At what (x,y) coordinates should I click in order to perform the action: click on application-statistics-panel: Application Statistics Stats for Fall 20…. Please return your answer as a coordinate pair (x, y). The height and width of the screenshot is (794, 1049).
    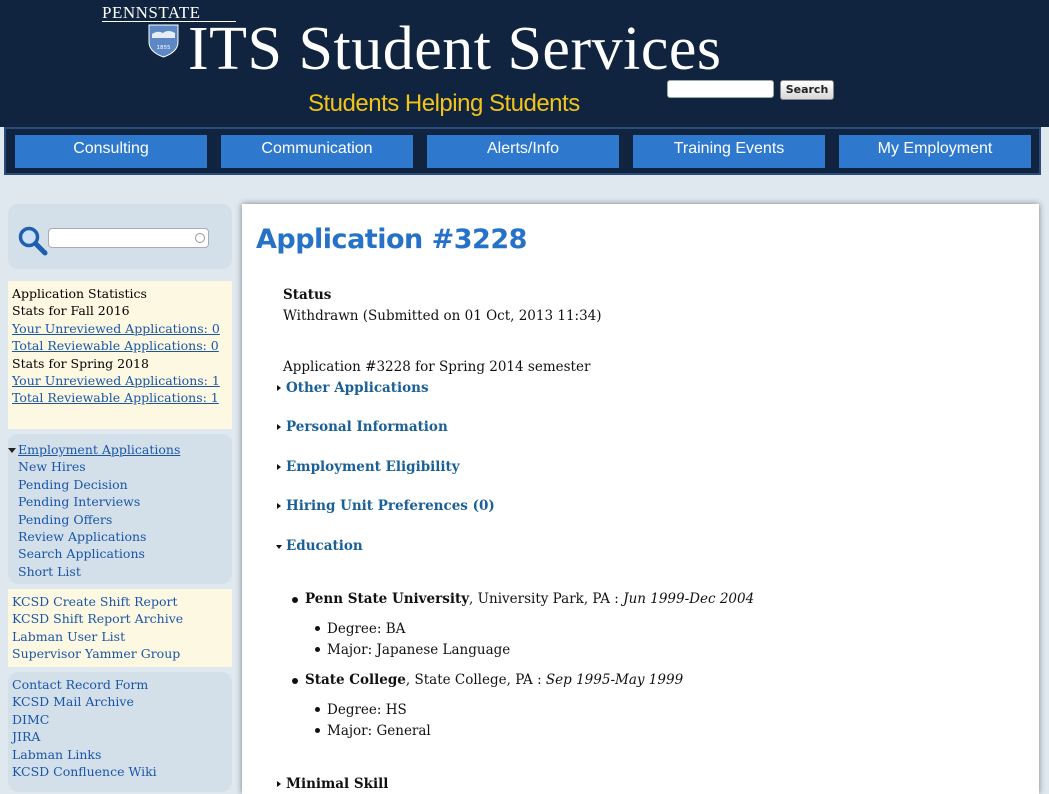
    Looking at the image, I should click on (120, 355).